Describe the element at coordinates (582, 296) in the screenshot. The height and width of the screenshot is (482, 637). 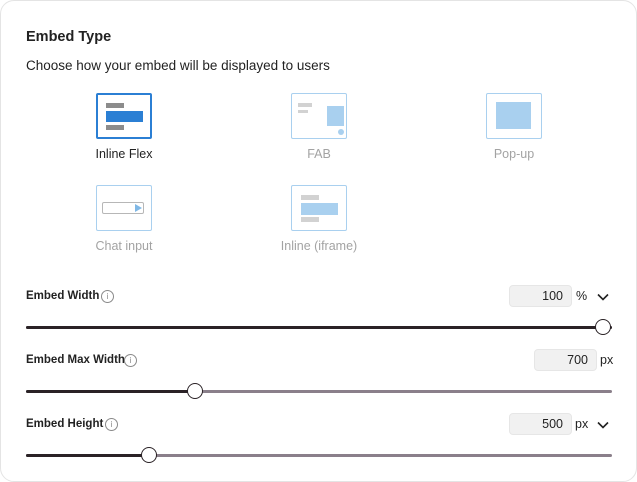
I see `embed-width-unit: %` at that location.